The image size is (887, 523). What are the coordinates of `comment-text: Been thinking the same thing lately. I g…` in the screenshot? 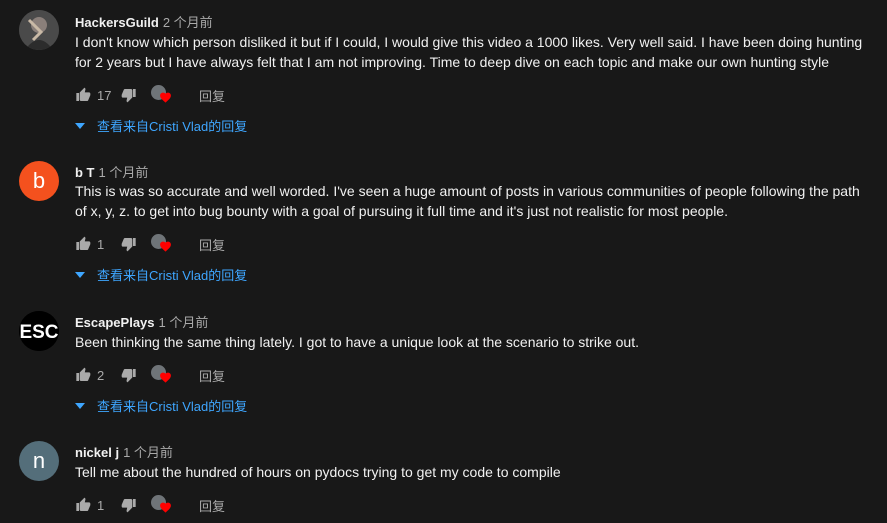 It's located at (357, 342).